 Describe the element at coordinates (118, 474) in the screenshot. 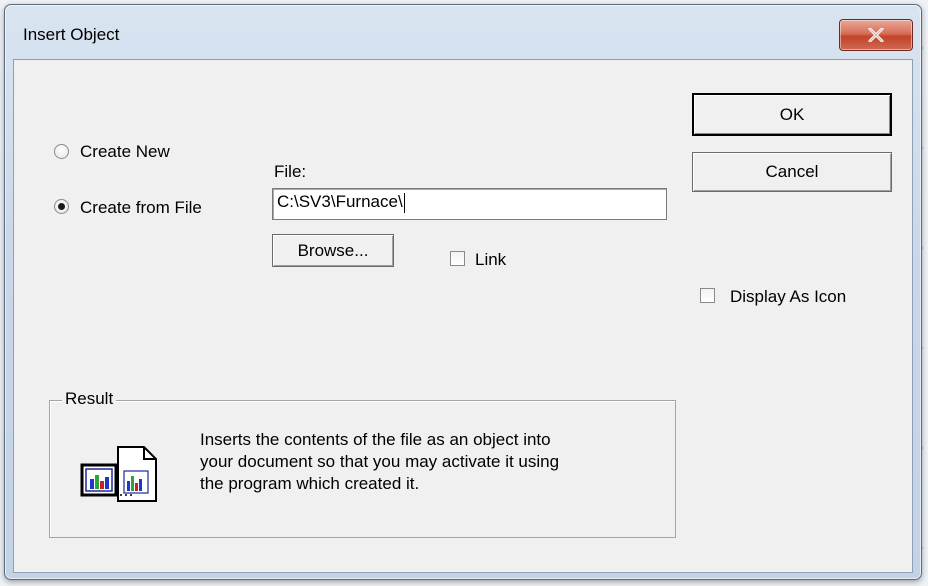

I see `file-object-icon` at that location.